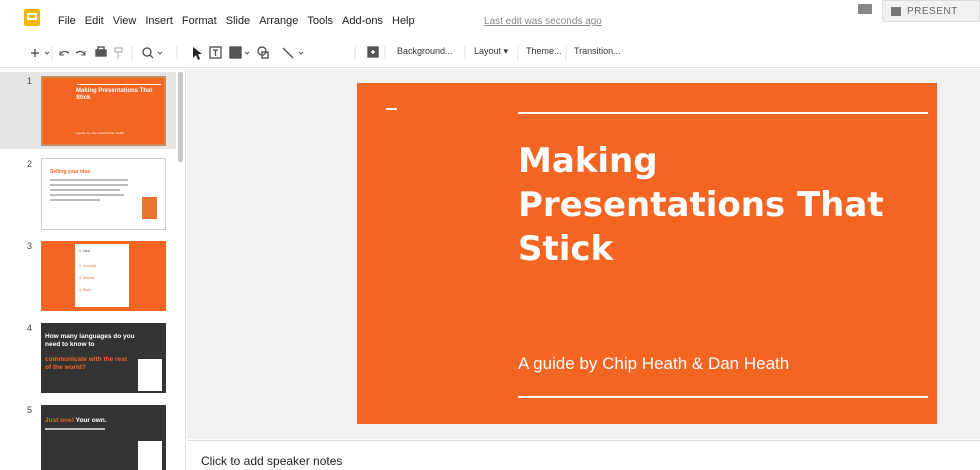 The width and height of the screenshot is (980, 470). Describe the element at coordinates (583, 455) in the screenshot. I see `speaker-notes-panel: Click to add speaker notes` at that location.